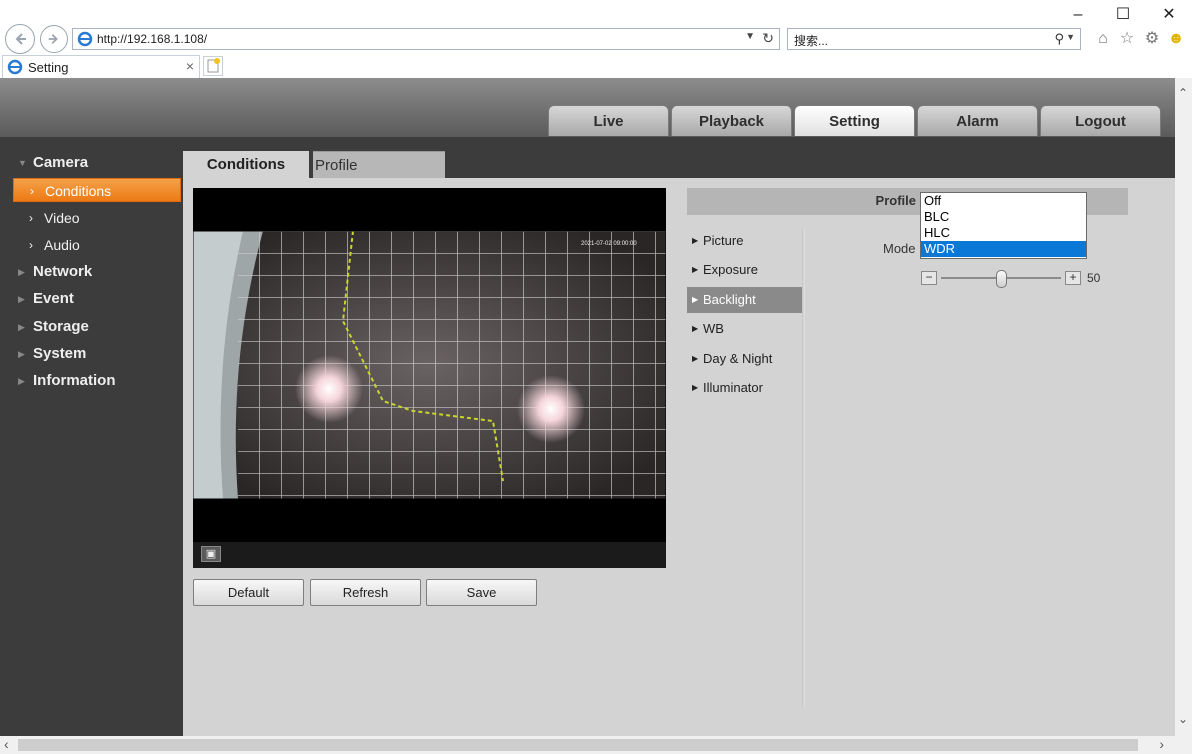 The width and height of the screenshot is (1192, 754). Describe the element at coordinates (61, 162) in the screenshot. I see `sidebar-camera-label: Camera` at that location.